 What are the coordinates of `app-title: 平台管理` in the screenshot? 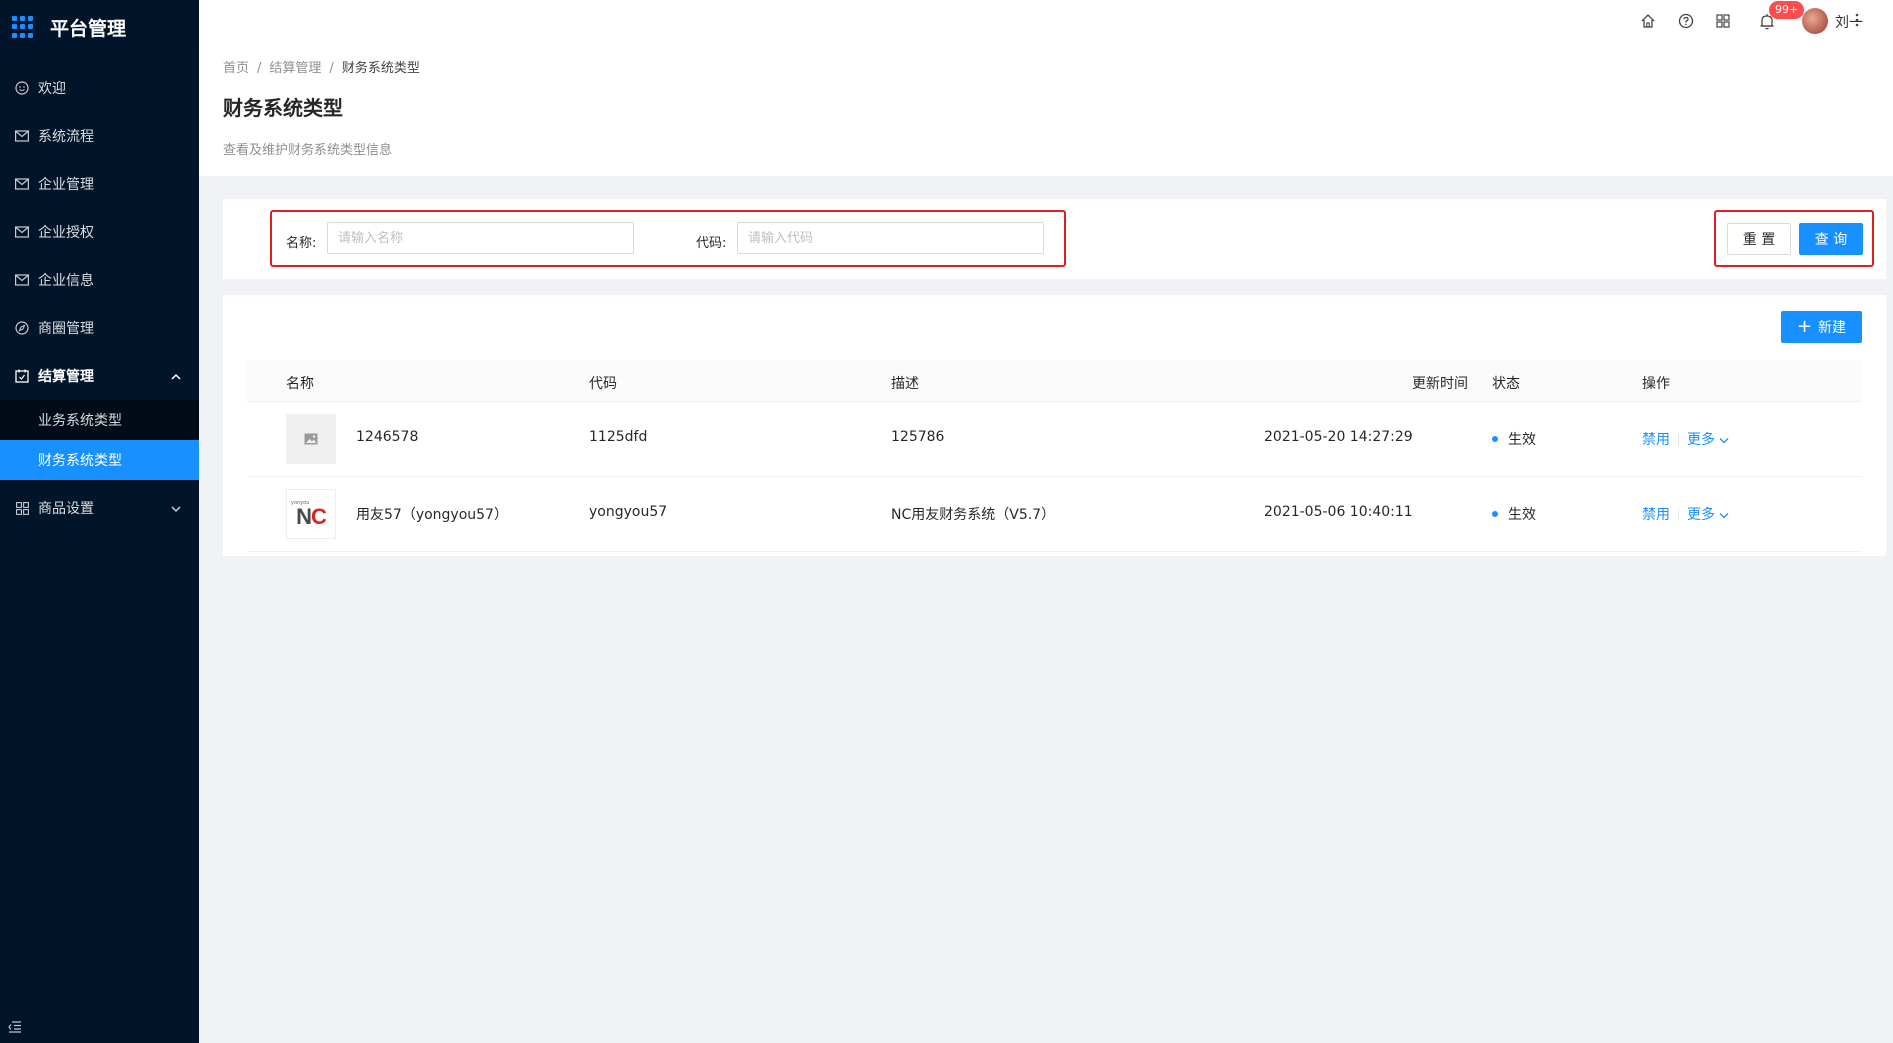 It's located at (88, 28).